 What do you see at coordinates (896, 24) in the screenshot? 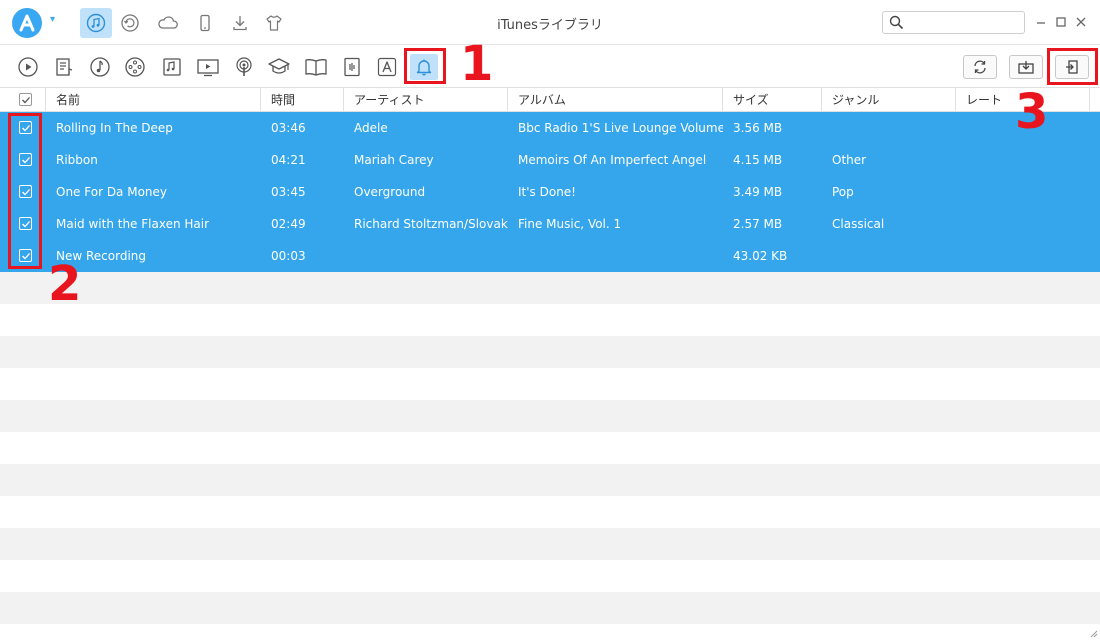
I see `search-icon` at bounding box center [896, 24].